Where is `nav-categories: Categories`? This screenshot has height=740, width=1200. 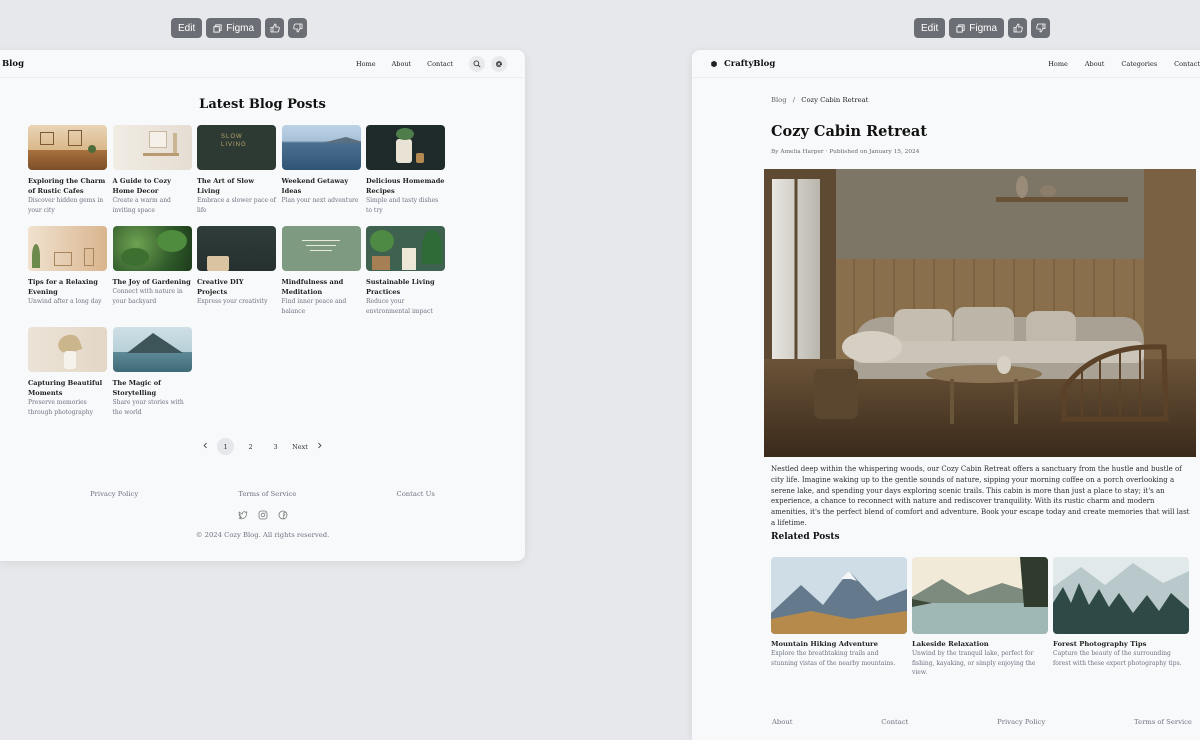
nav-categories: Categories is located at coordinates (1139, 64).